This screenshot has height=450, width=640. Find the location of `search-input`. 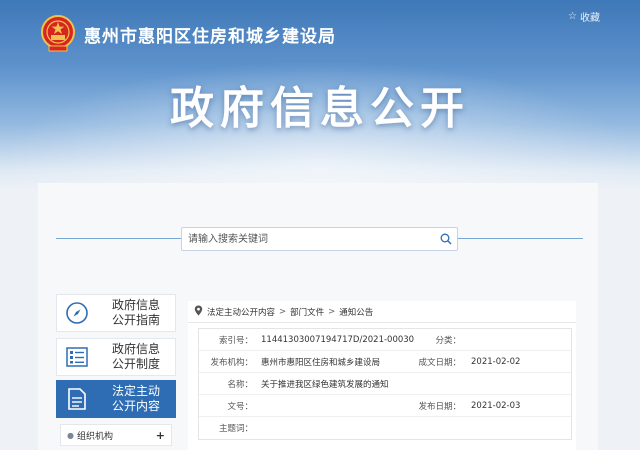

search-input is located at coordinates (311, 239).